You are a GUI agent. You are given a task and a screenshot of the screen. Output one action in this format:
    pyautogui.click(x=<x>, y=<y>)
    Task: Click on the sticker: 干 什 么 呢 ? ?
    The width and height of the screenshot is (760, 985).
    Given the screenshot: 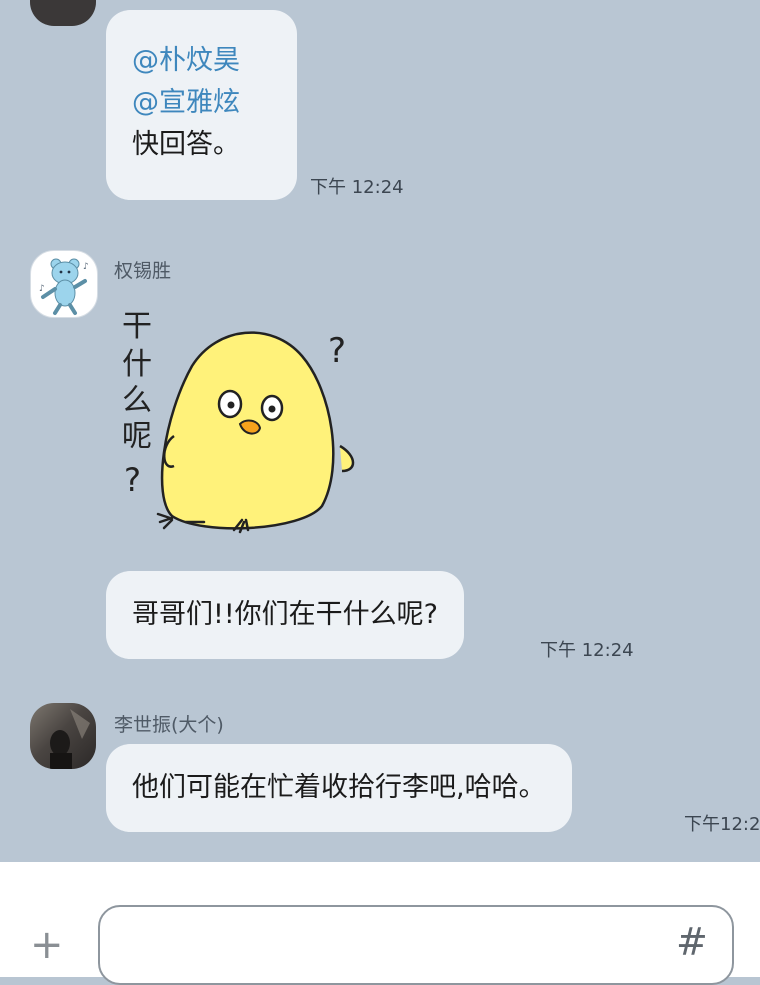 What is the action you would take?
    pyautogui.click(x=242, y=421)
    